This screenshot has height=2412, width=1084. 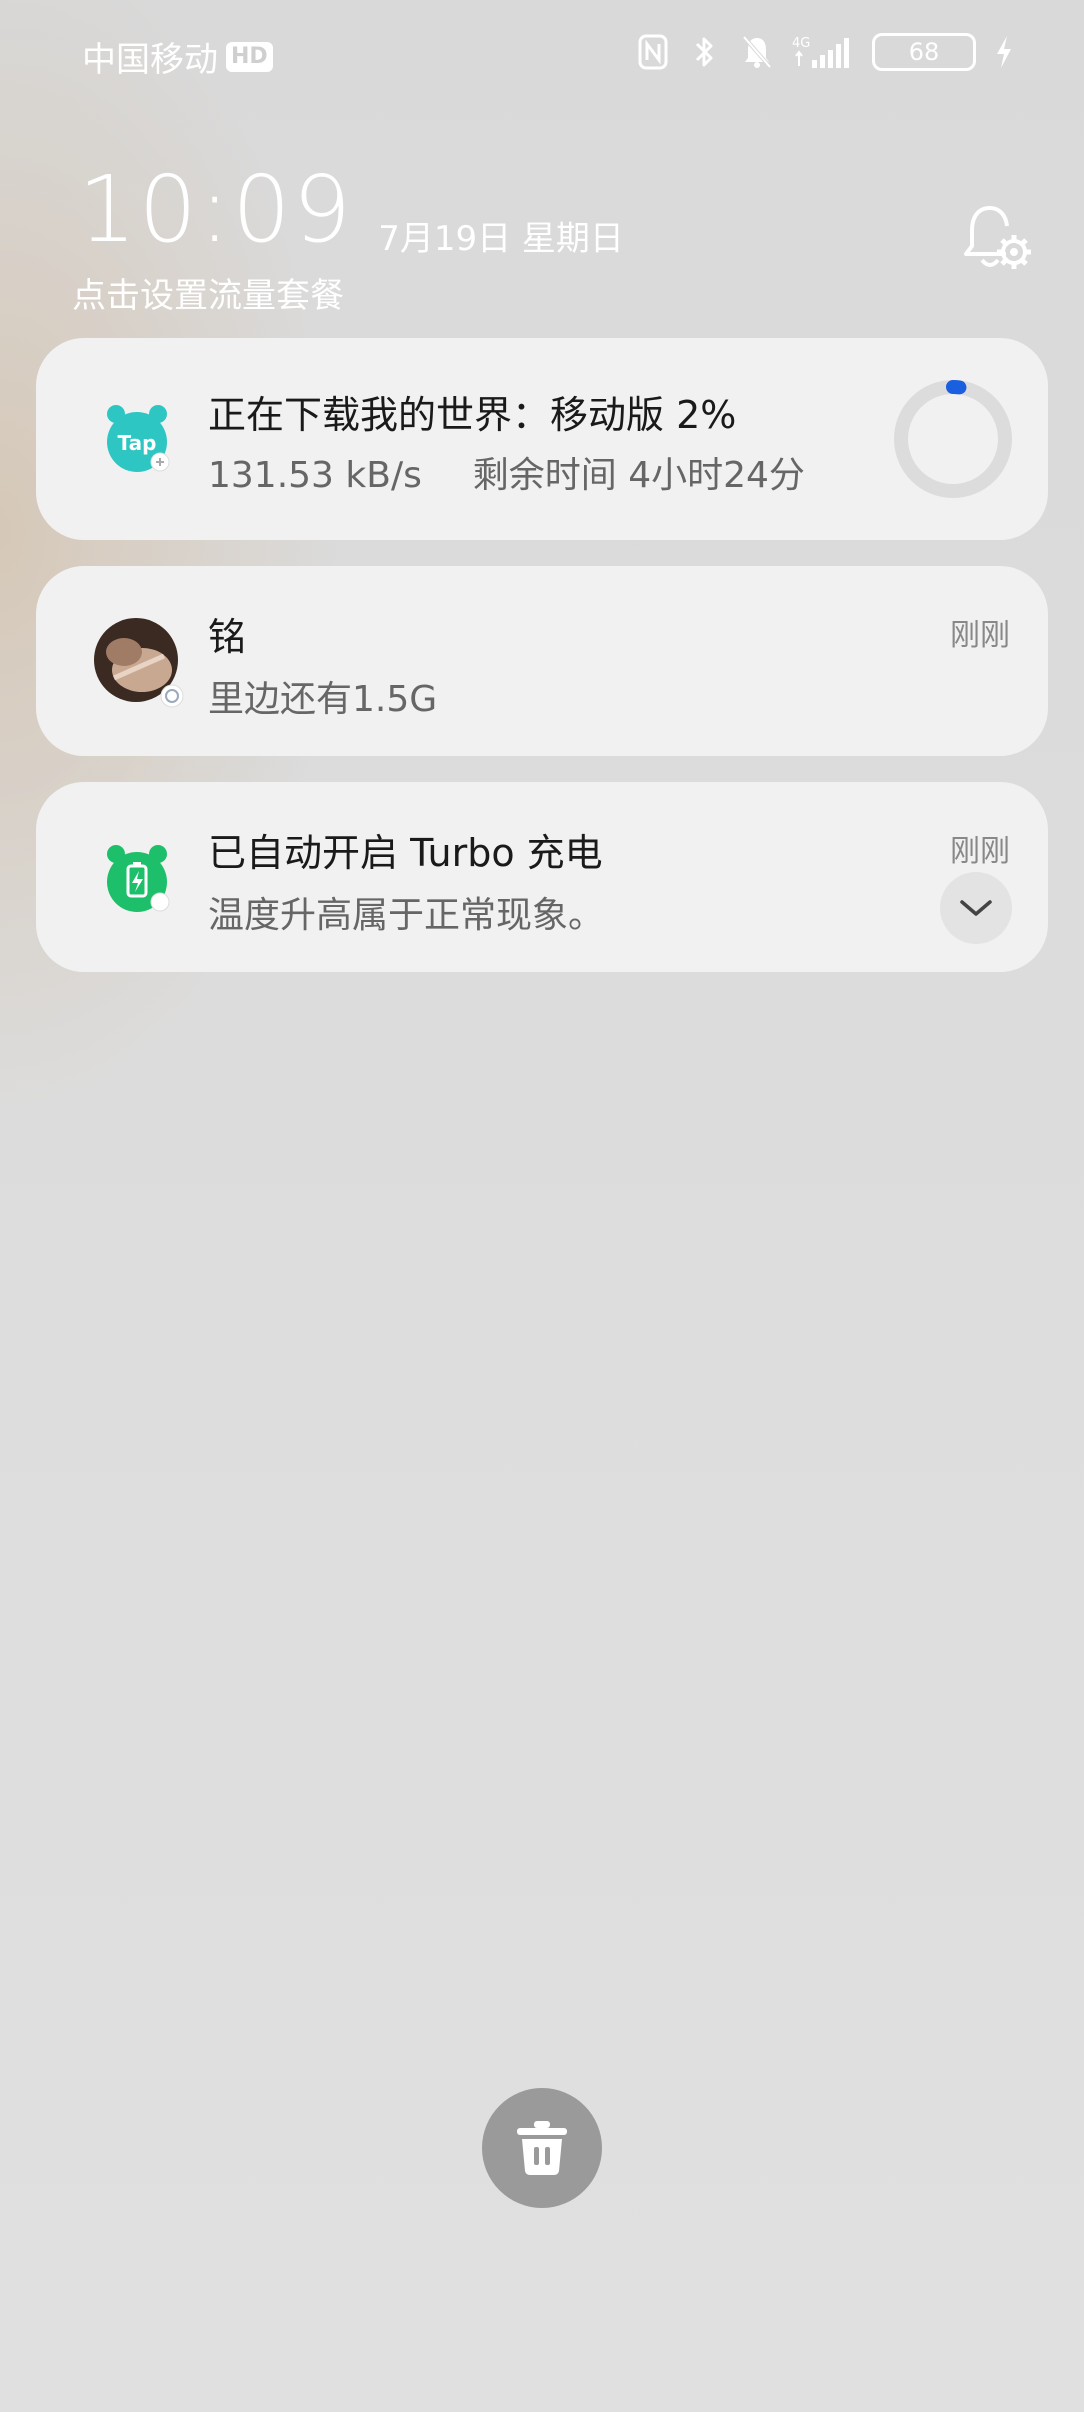 I want to click on signal-icon: 4G, so click(x=823, y=52).